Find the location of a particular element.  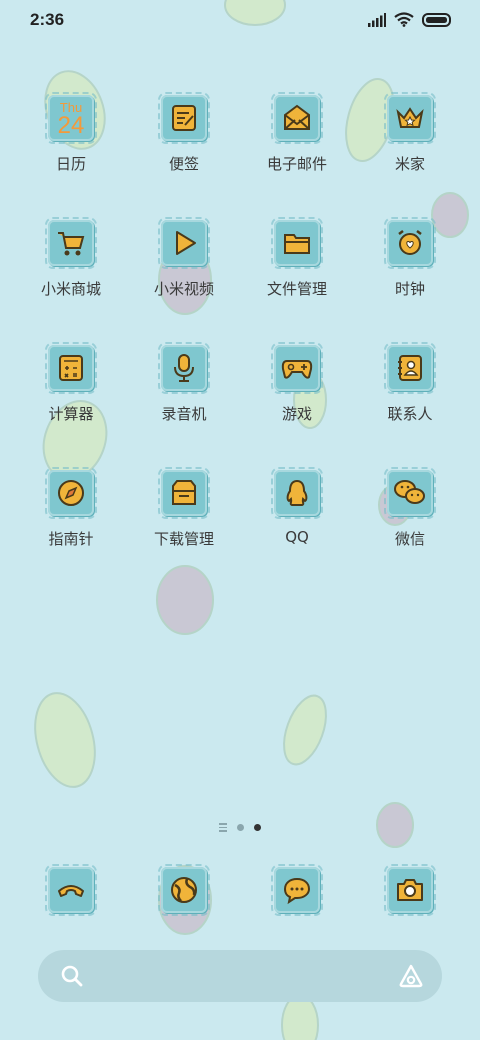

app-label: 联系人 is located at coordinates (410, 414).